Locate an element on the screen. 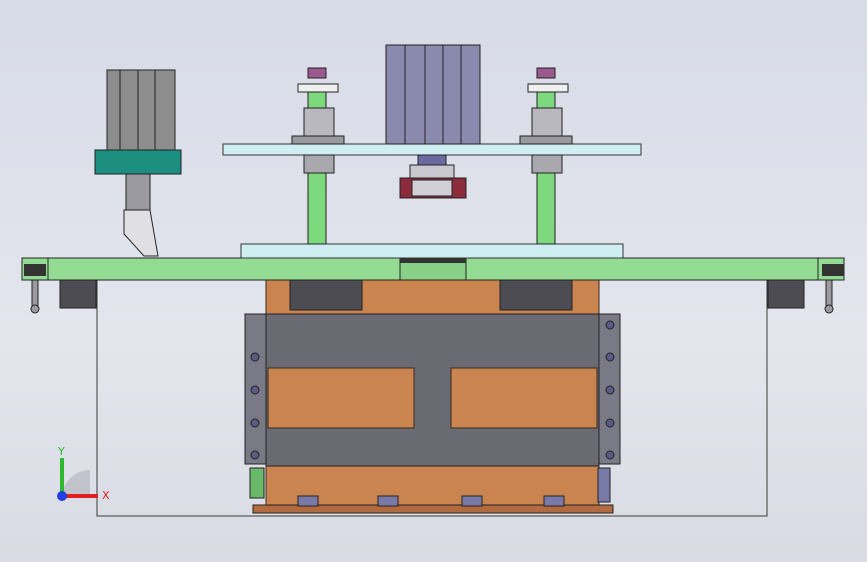 This screenshot has height=562, width=867. x-axis-label: X is located at coordinates (106, 495).